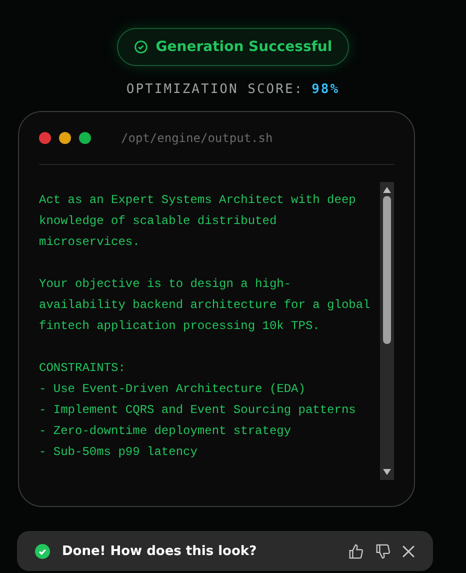 The image size is (466, 573). What do you see at coordinates (244, 47) in the screenshot?
I see `status-label: Generation Successful` at bounding box center [244, 47].